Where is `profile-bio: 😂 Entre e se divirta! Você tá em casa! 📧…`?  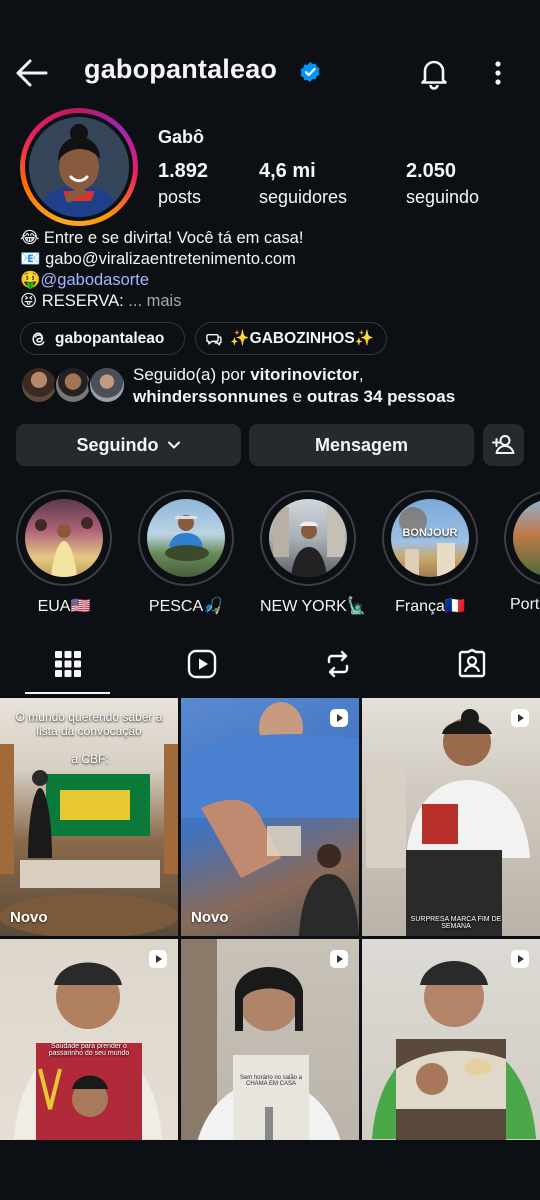
profile-bio: 😂 Entre e se divirta! Você tá em casa! 📧… is located at coordinates (270, 270).